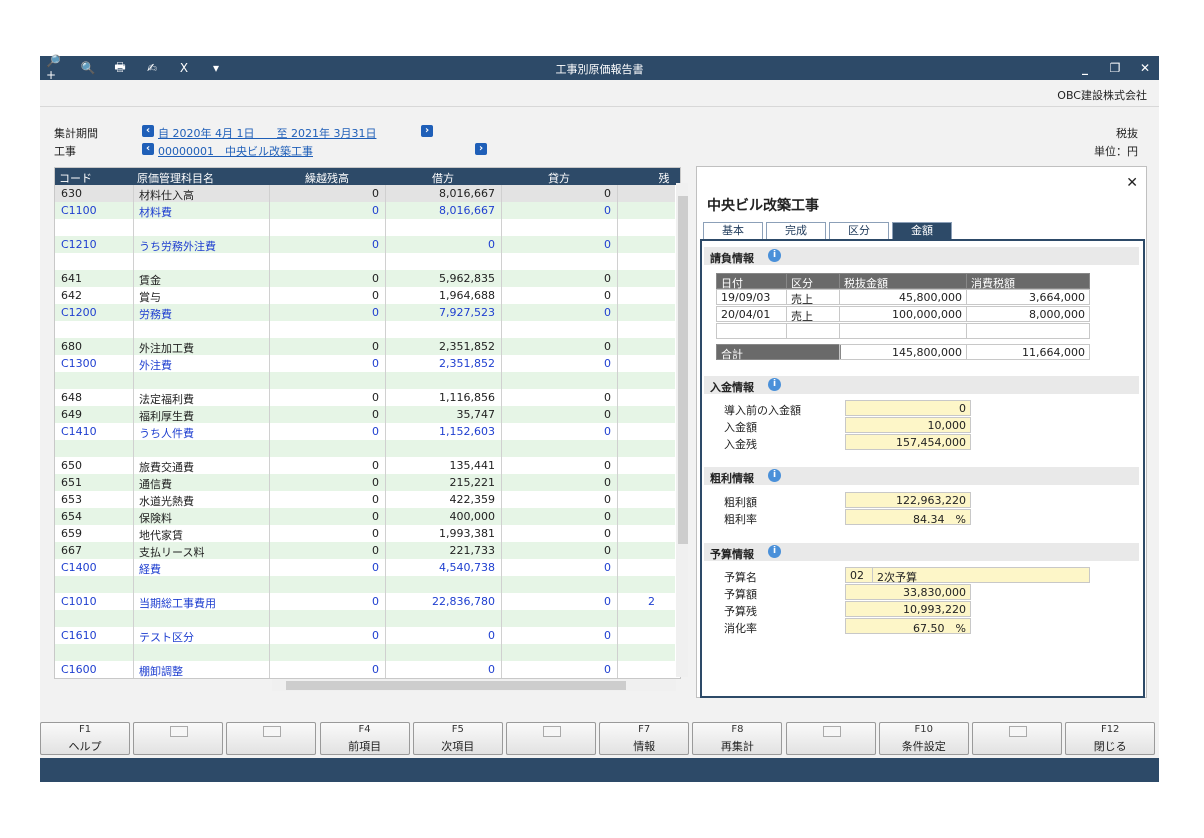  I want to click on table-row: 641 賃金 0 5,962,835 0, so click(365, 278).